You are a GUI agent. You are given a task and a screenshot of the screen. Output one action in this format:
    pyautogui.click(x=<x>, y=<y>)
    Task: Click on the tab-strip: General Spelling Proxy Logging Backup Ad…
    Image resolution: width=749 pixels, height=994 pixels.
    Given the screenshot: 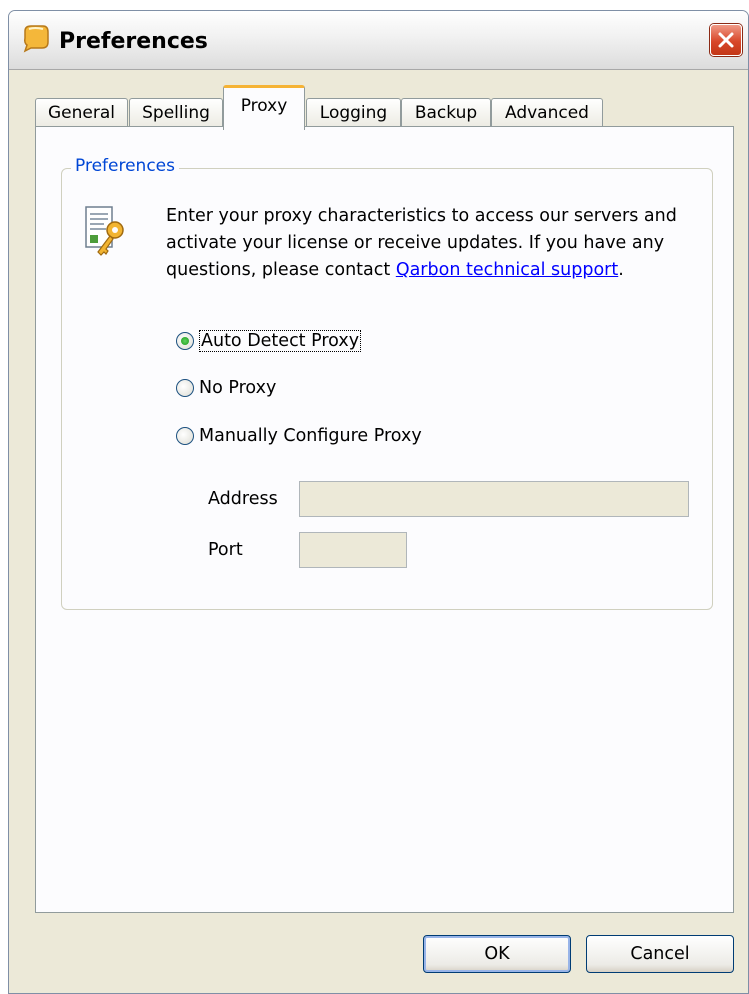 What is the action you would take?
    pyautogui.click(x=385, y=107)
    